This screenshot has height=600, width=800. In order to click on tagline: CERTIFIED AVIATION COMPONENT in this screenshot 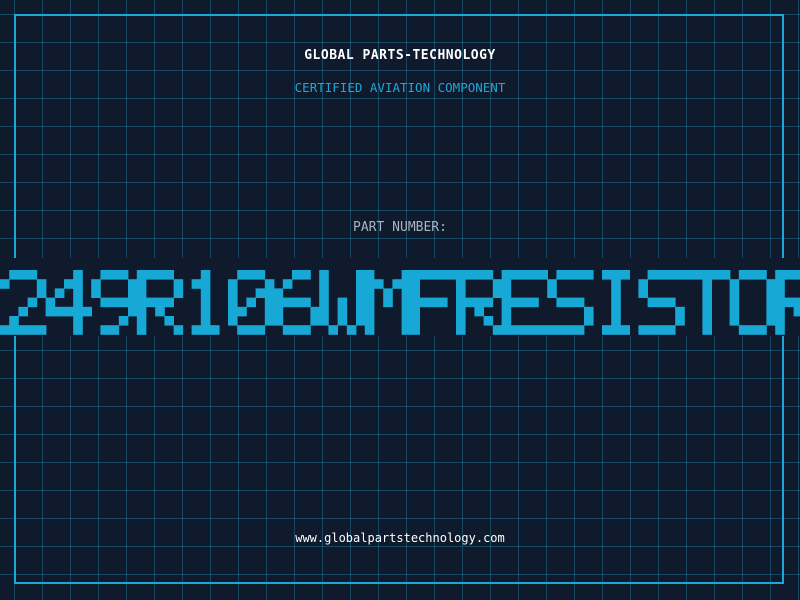, I will do `click(400, 87)`.